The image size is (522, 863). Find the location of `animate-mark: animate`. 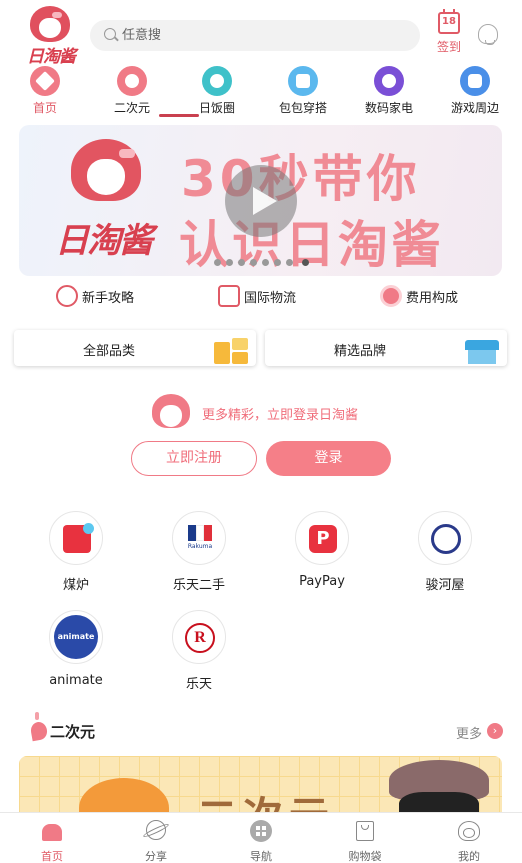

animate-mark: animate is located at coordinates (76, 637).